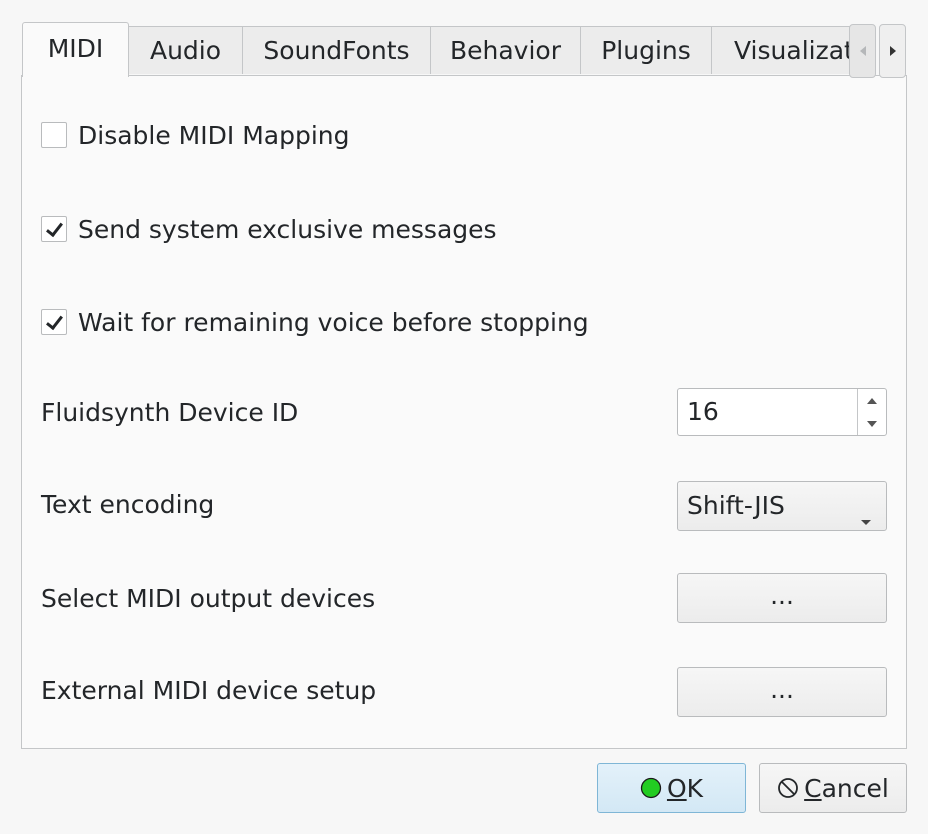 This screenshot has height=834, width=928. I want to click on send-sysex-label: Send system exclusive messages, so click(287, 229).